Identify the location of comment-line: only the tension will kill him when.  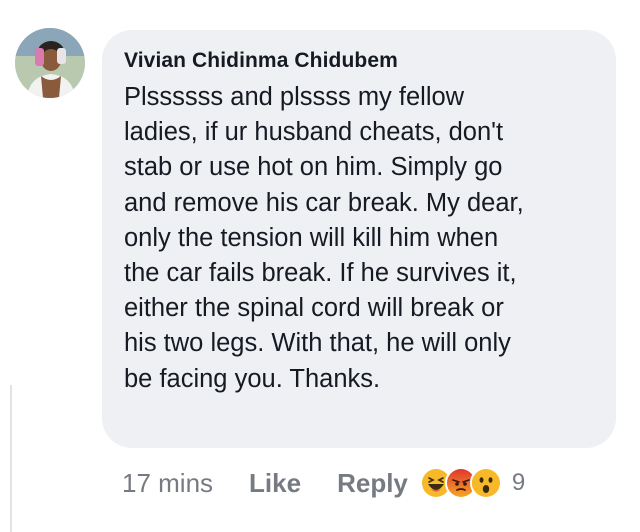
(311, 237).